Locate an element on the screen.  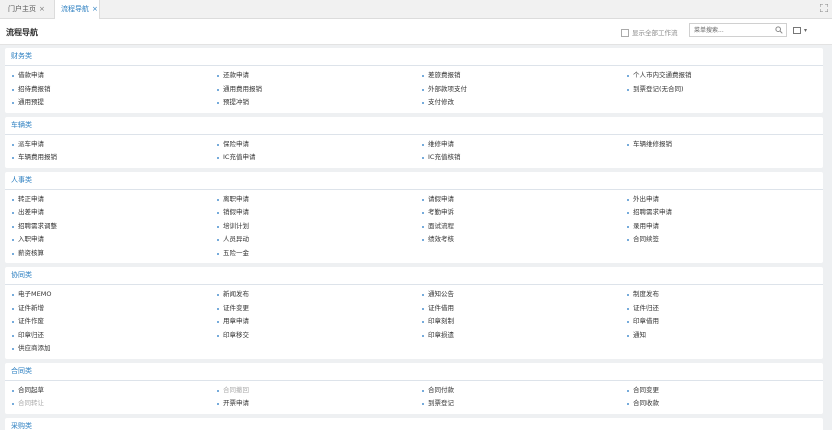
process-link: 印章损遗 is located at coordinates (517, 336).